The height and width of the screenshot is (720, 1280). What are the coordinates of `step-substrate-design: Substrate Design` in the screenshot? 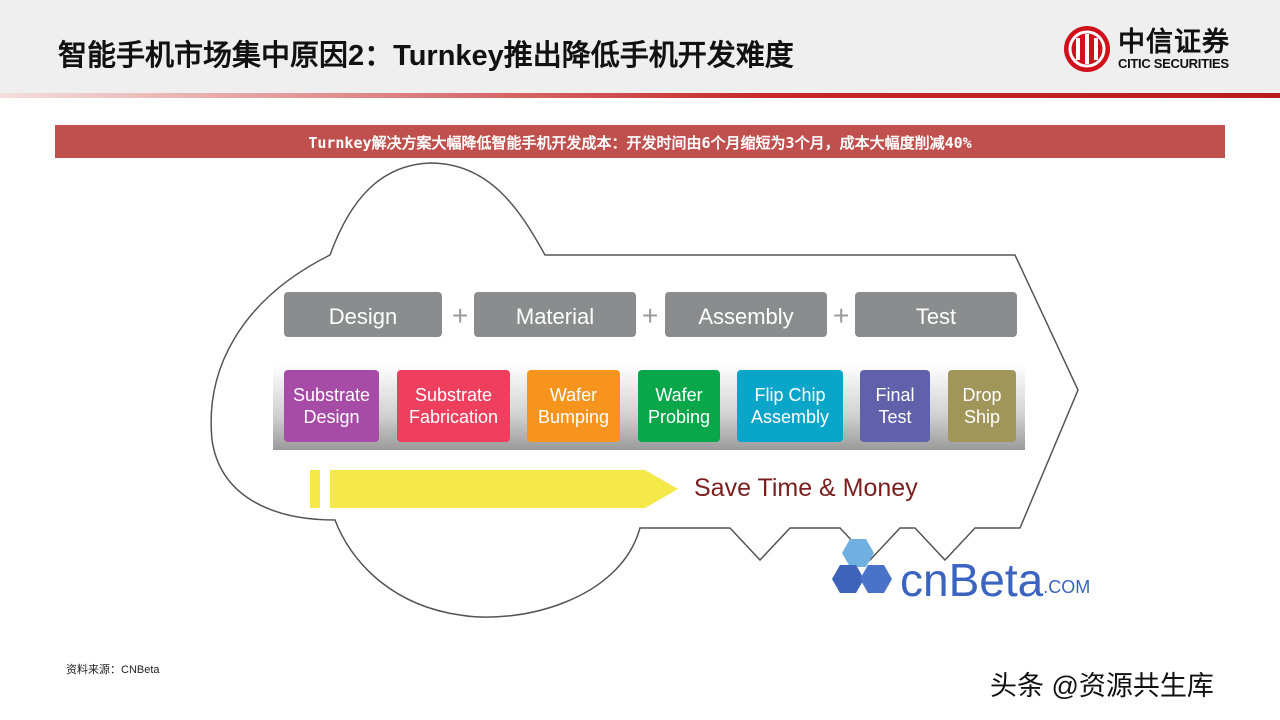 It's located at (331, 406).